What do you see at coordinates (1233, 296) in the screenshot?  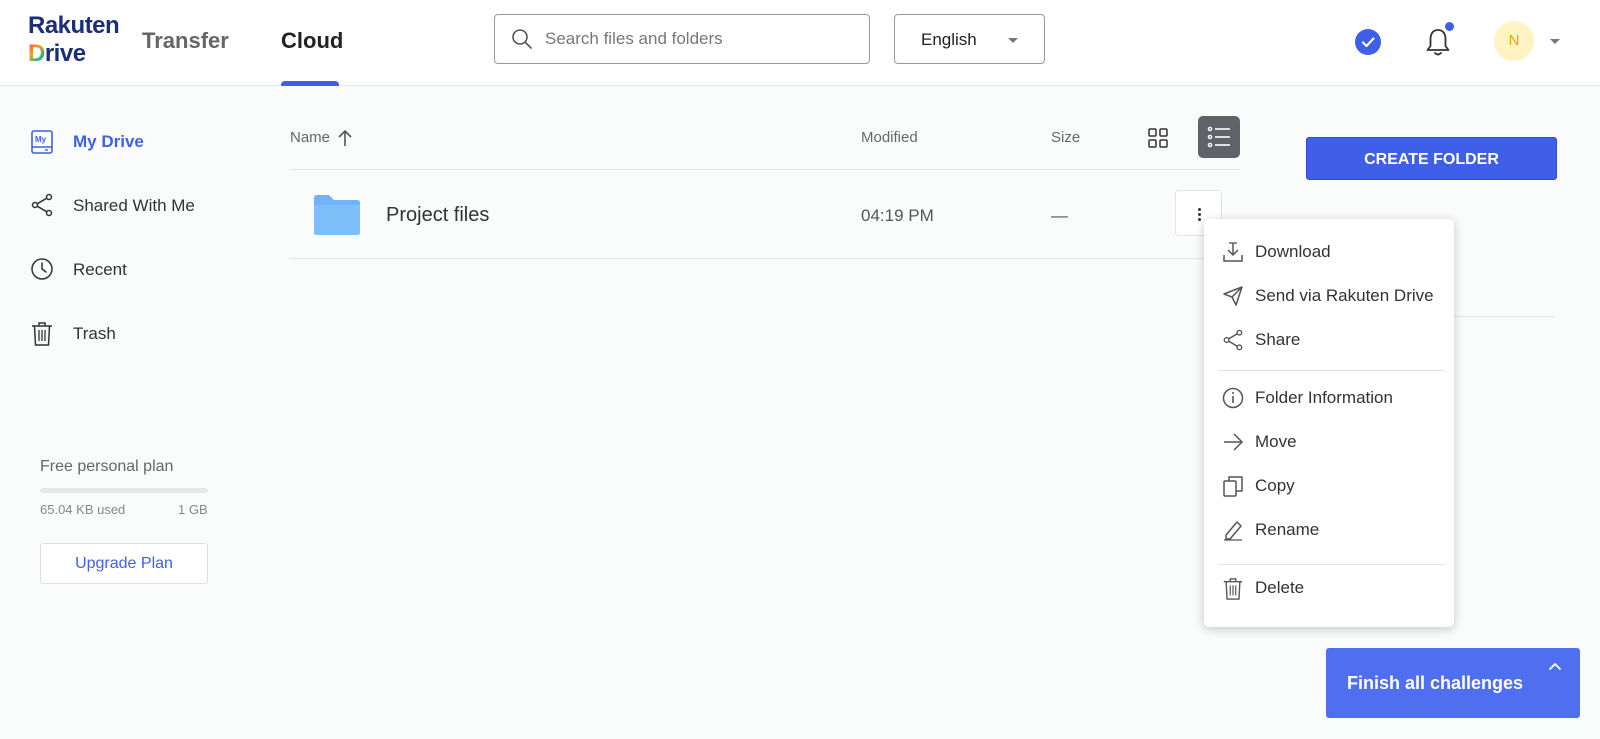 I see `send-icon` at bounding box center [1233, 296].